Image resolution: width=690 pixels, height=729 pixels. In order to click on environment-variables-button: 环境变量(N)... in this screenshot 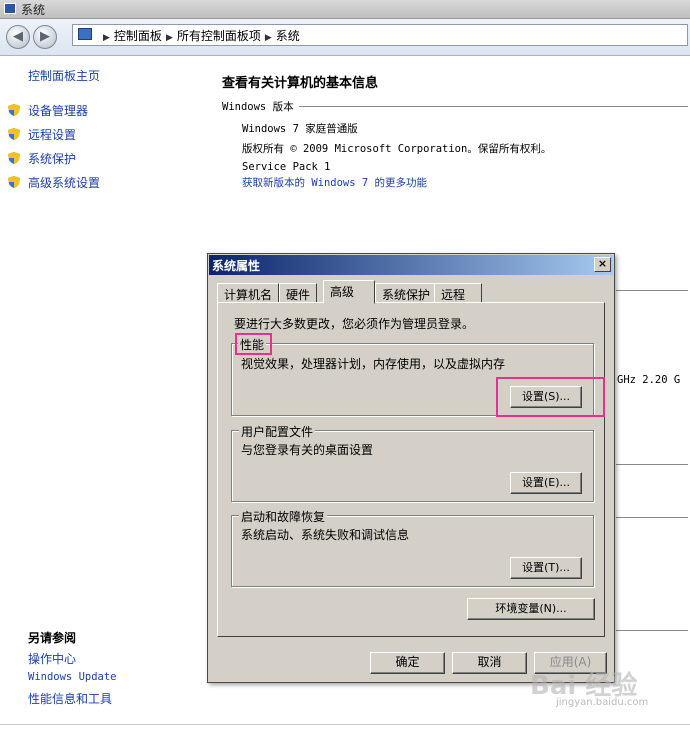, I will do `click(531, 609)`.